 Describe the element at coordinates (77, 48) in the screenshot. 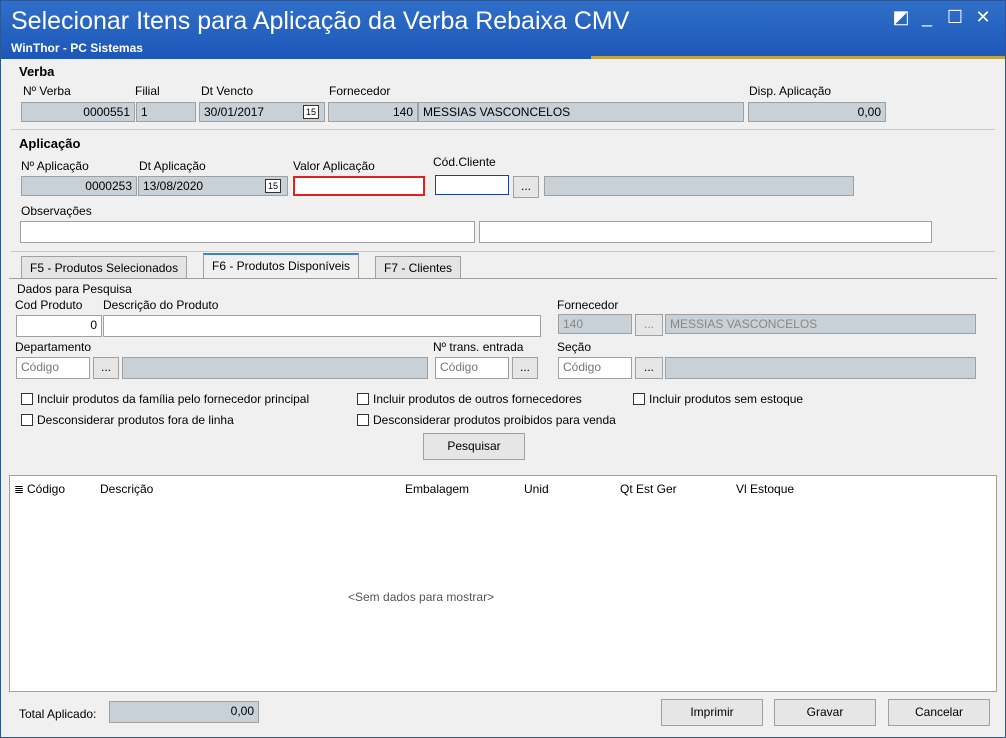

I see `window-subtitle: WinThor - PC Sistemas` at that location.